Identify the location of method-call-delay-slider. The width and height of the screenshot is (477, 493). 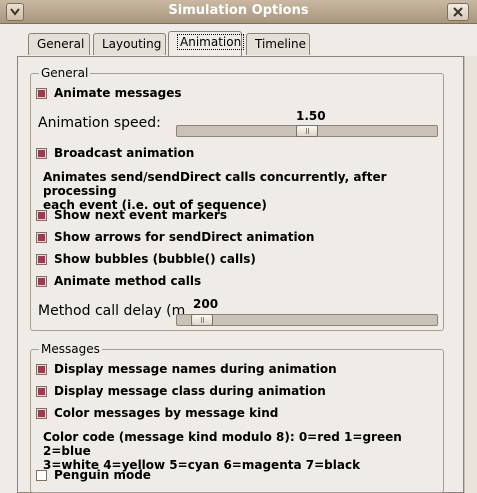
(307, 320).